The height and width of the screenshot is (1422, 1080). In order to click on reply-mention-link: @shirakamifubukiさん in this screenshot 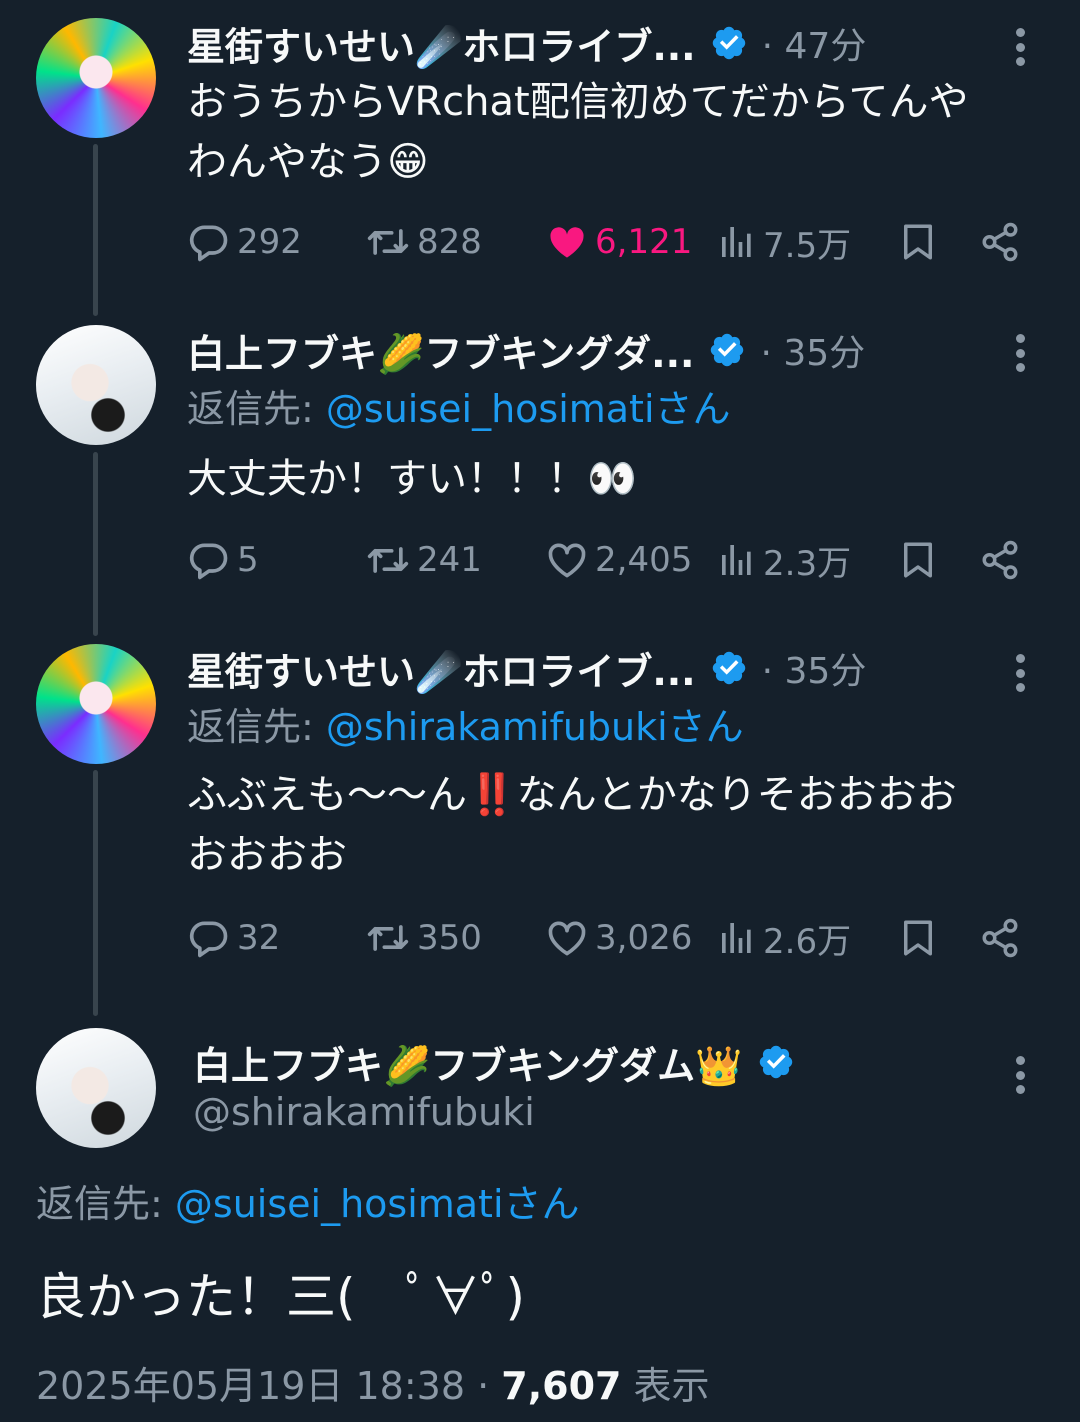, I will do `click(535, 727)`.